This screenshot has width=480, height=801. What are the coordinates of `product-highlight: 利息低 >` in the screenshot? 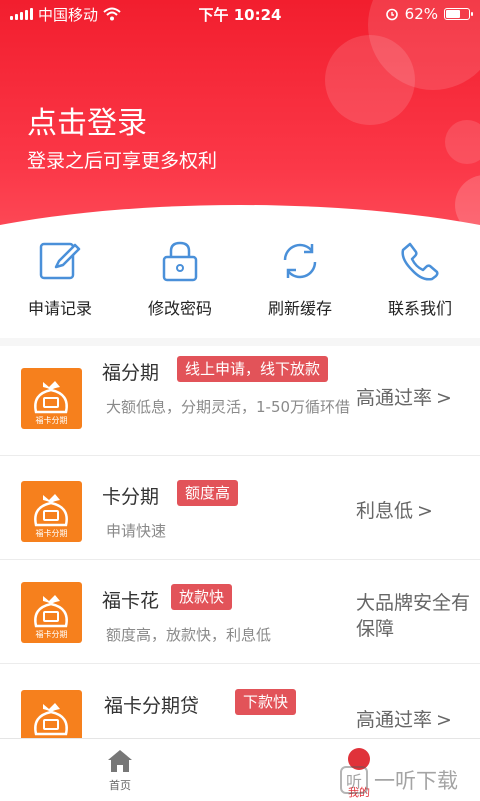 It's located at (416, 511).